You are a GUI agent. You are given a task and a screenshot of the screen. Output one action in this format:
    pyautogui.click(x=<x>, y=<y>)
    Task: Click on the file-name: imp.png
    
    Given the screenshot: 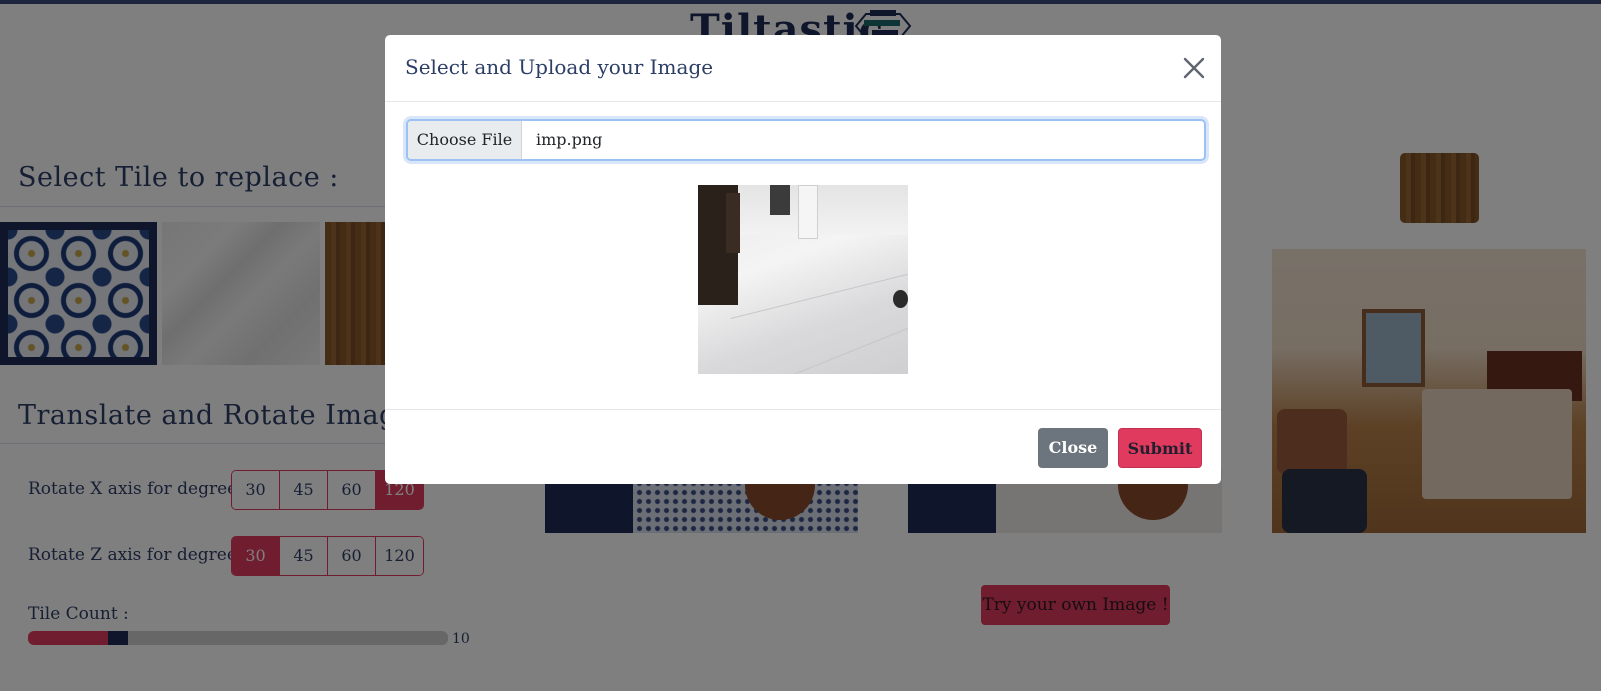 What is the action you would take?
    pyautogui.click(x=569, y=139)
    